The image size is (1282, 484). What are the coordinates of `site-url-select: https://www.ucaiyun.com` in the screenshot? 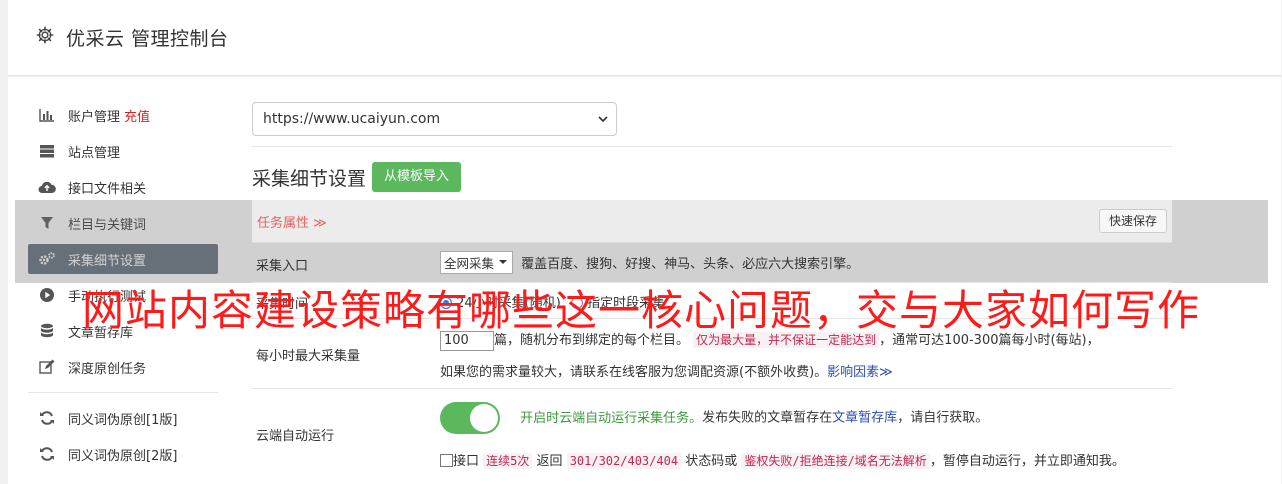 It's located at (434, 119).